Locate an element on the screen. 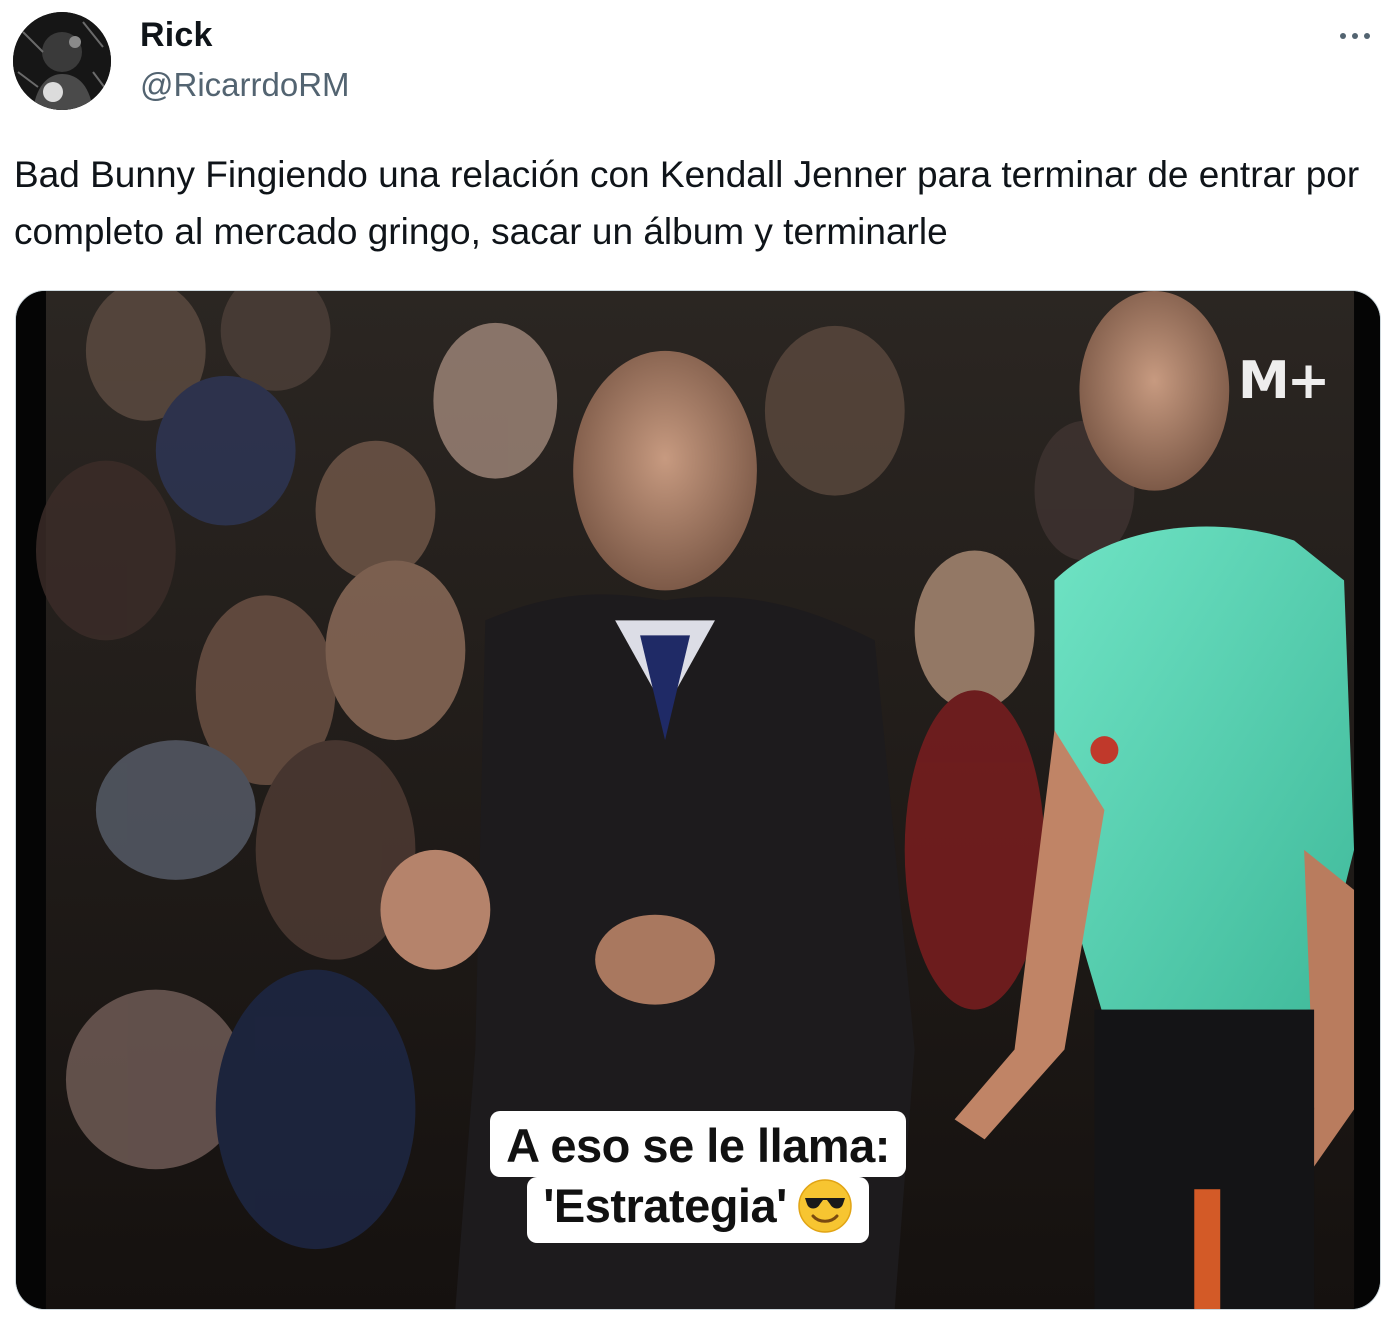 This screenshot has width=1400, height=1328. author-display-name: Rick is located at coordinates (176, 35).